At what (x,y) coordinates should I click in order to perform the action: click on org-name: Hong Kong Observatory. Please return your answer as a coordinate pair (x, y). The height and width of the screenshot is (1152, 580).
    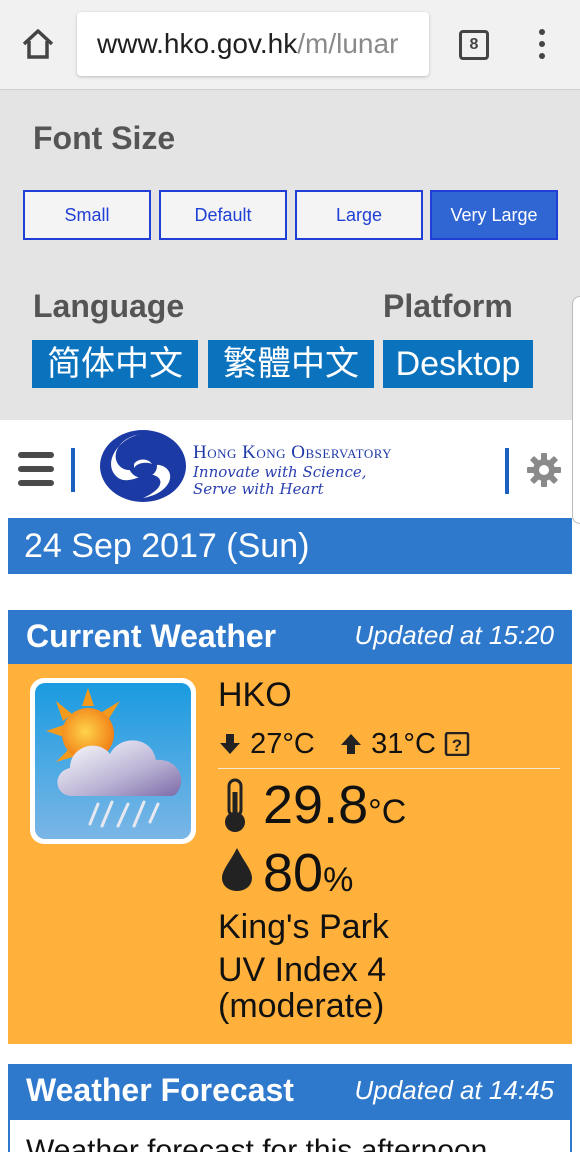
    Looking at the image, I should click on (293, 452).